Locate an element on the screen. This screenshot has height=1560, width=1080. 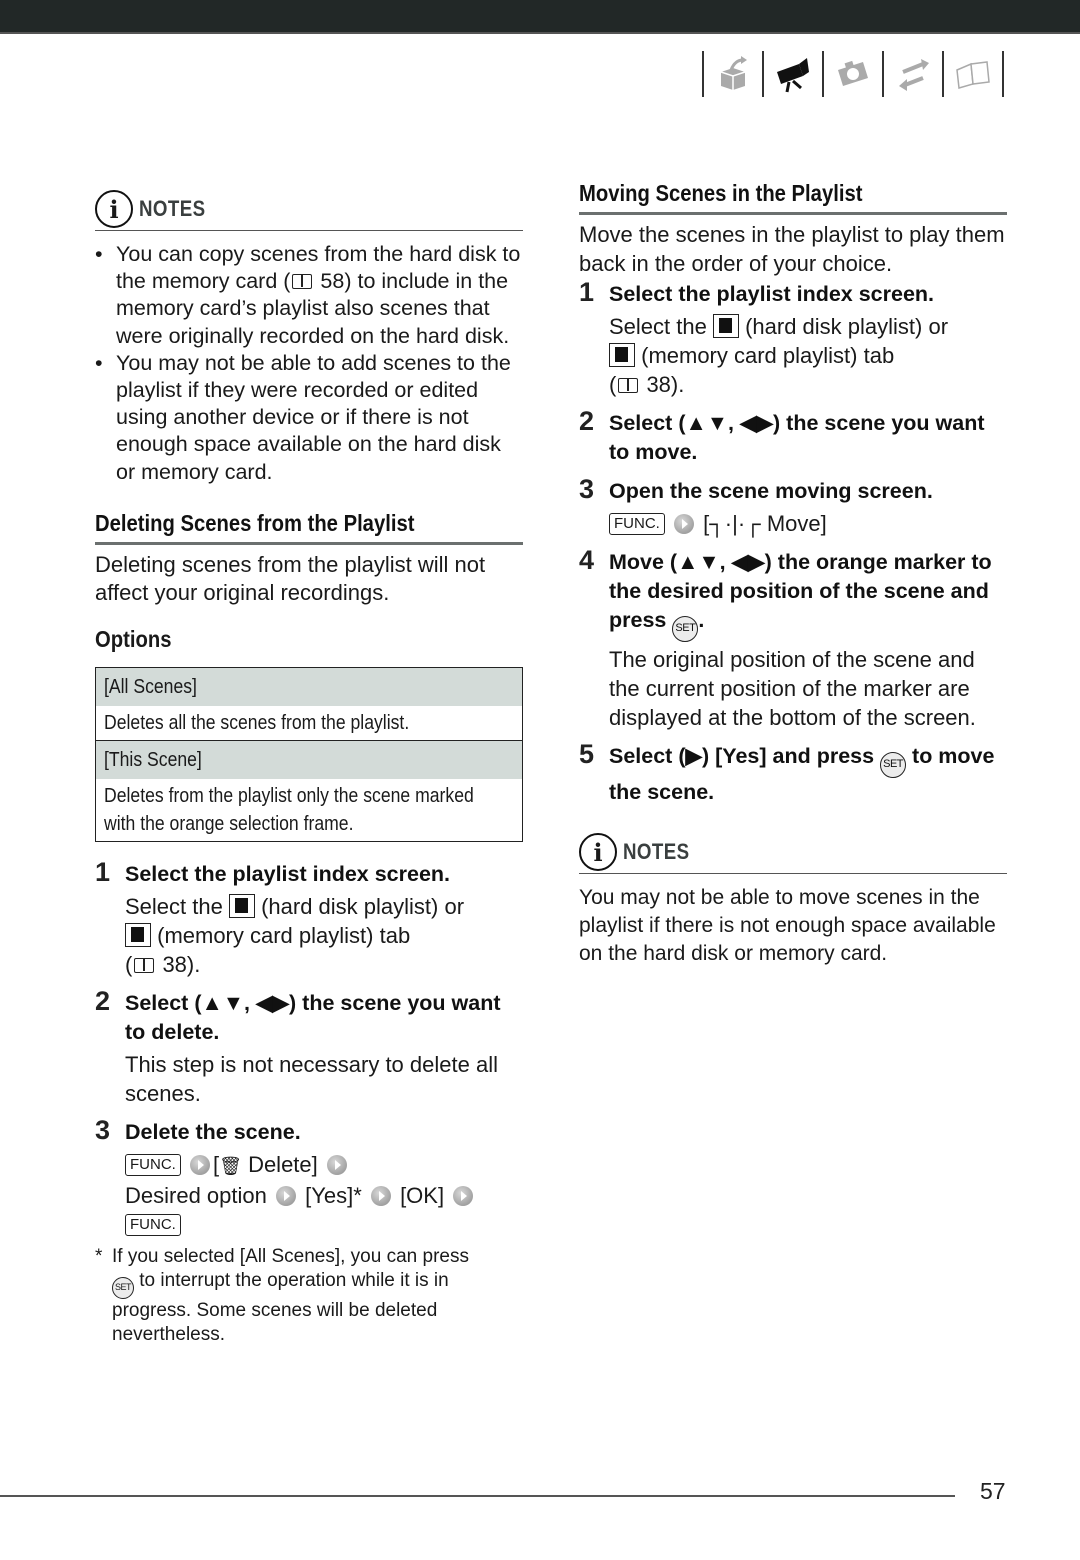
option-name: [All Scenes] is located at coordinates (309, 686).